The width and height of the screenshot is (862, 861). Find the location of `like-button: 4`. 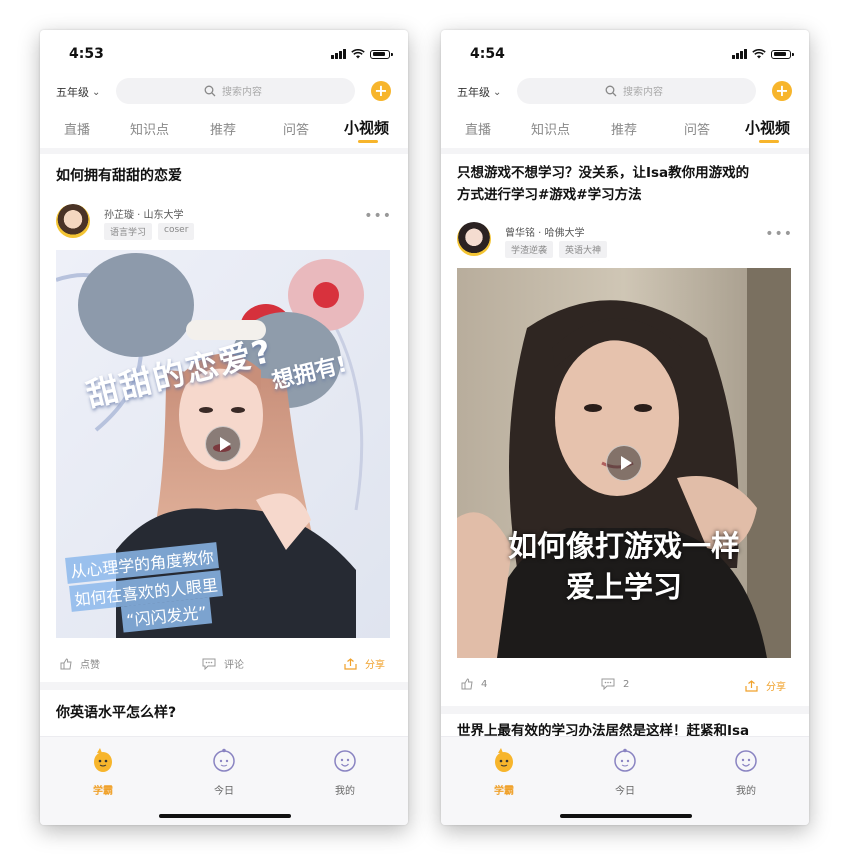

like-button: 4 is located at coordinates (474, 684).